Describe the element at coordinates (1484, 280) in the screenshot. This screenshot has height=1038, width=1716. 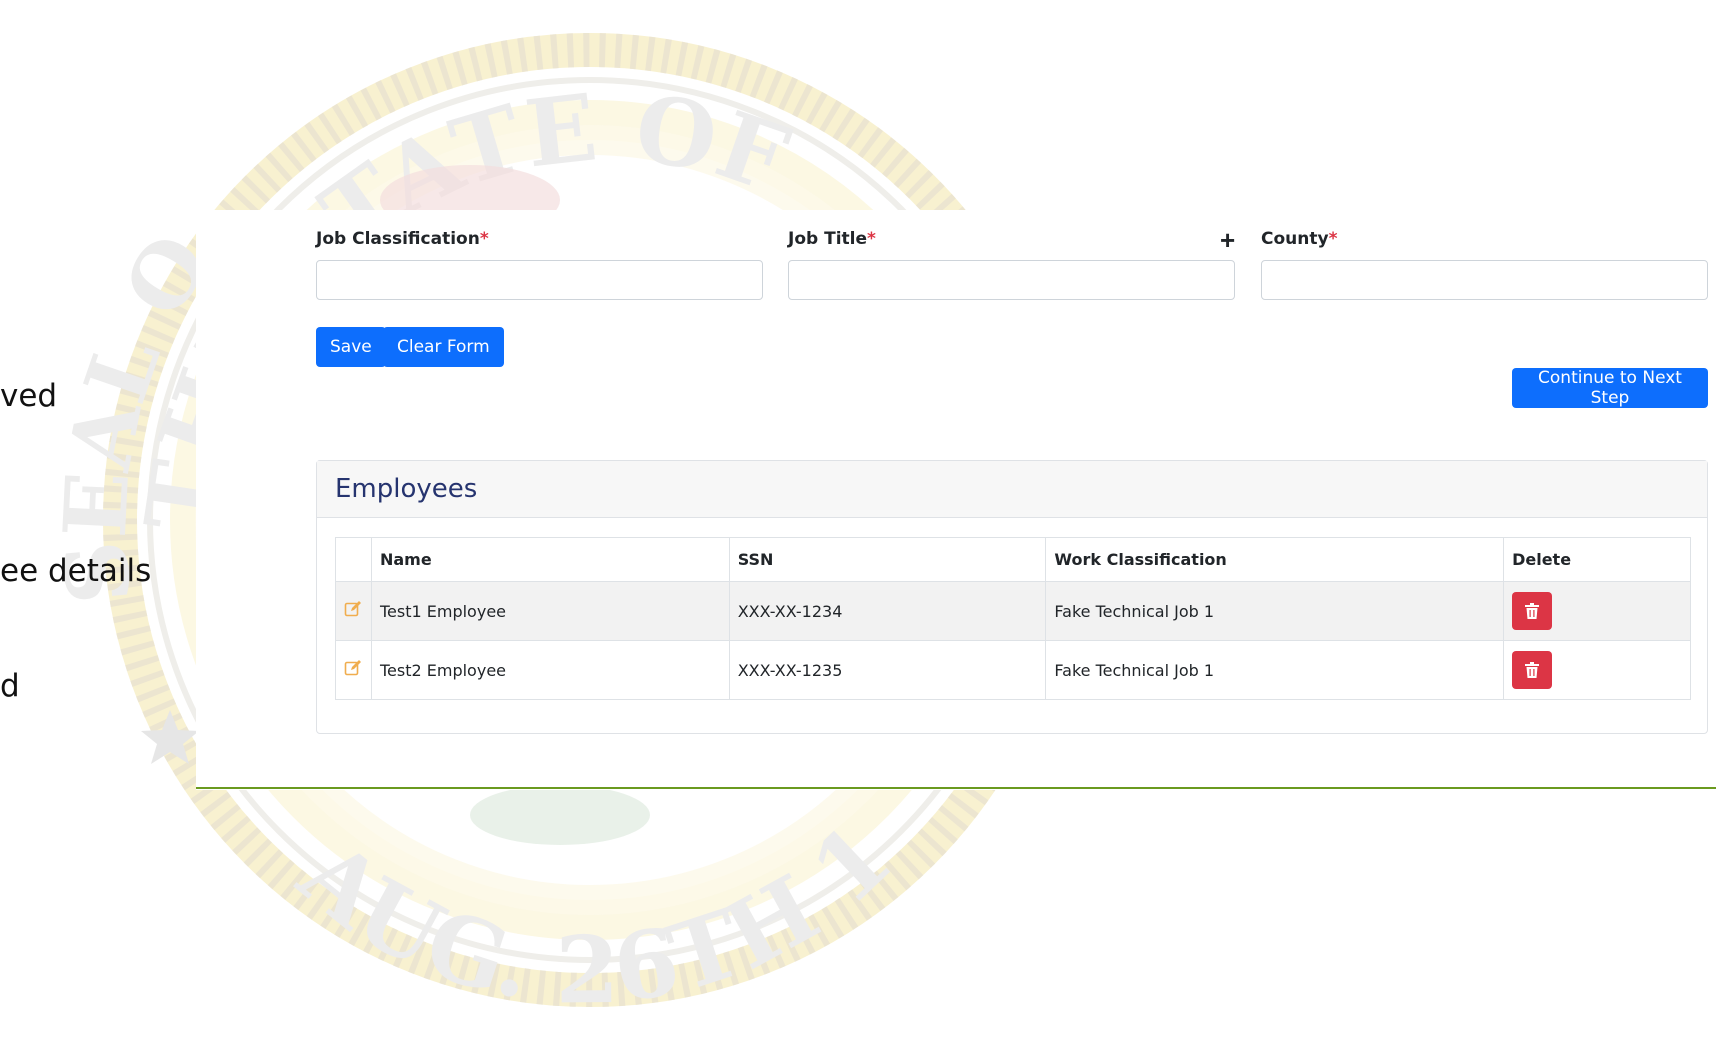
I see `county-input` at that location.